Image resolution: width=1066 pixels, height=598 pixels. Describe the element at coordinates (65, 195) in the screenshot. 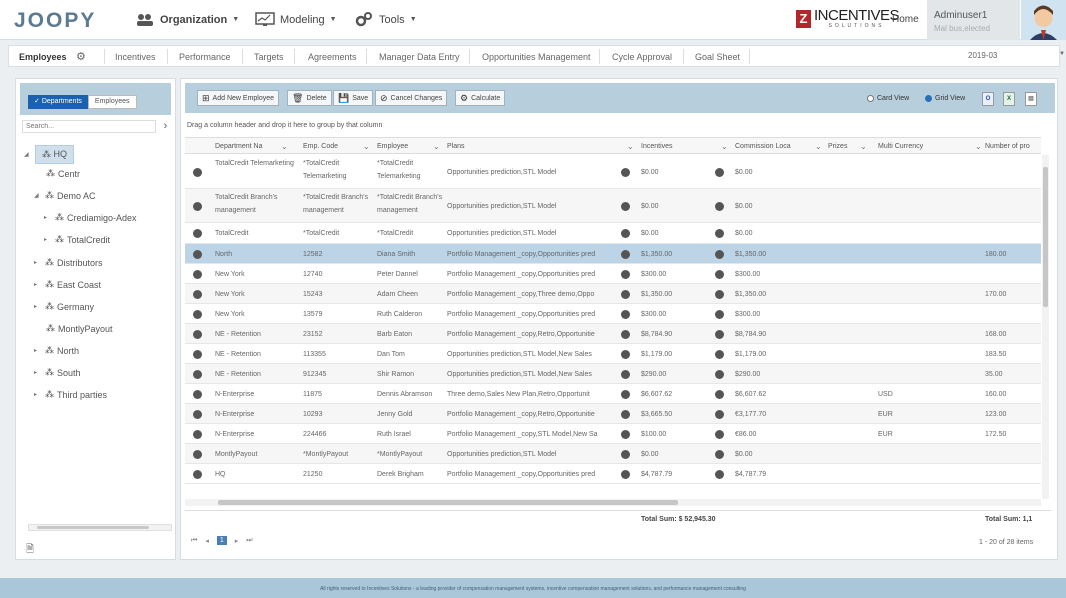

I see `tree-node-demo-ac: ◢ ⁂ Demo AC` at that location.